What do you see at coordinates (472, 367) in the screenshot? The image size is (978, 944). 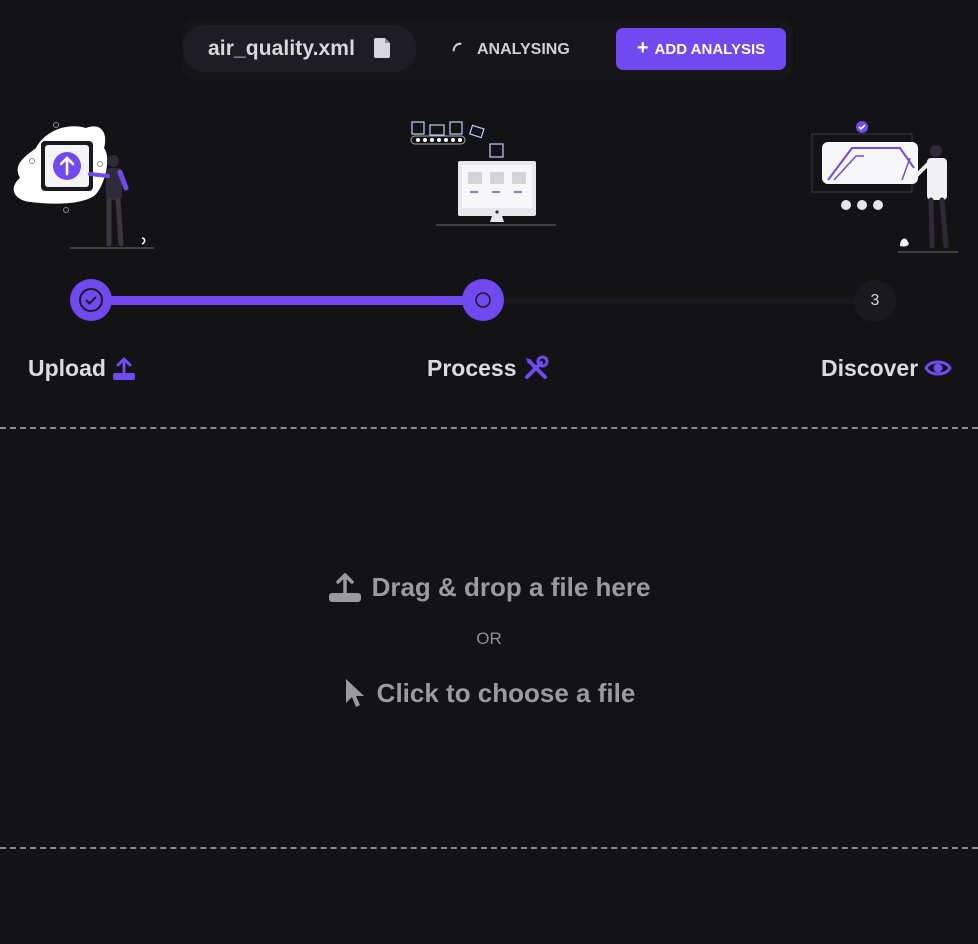 I see `step-label-process-text: Process` at bounding box center [472, 367].